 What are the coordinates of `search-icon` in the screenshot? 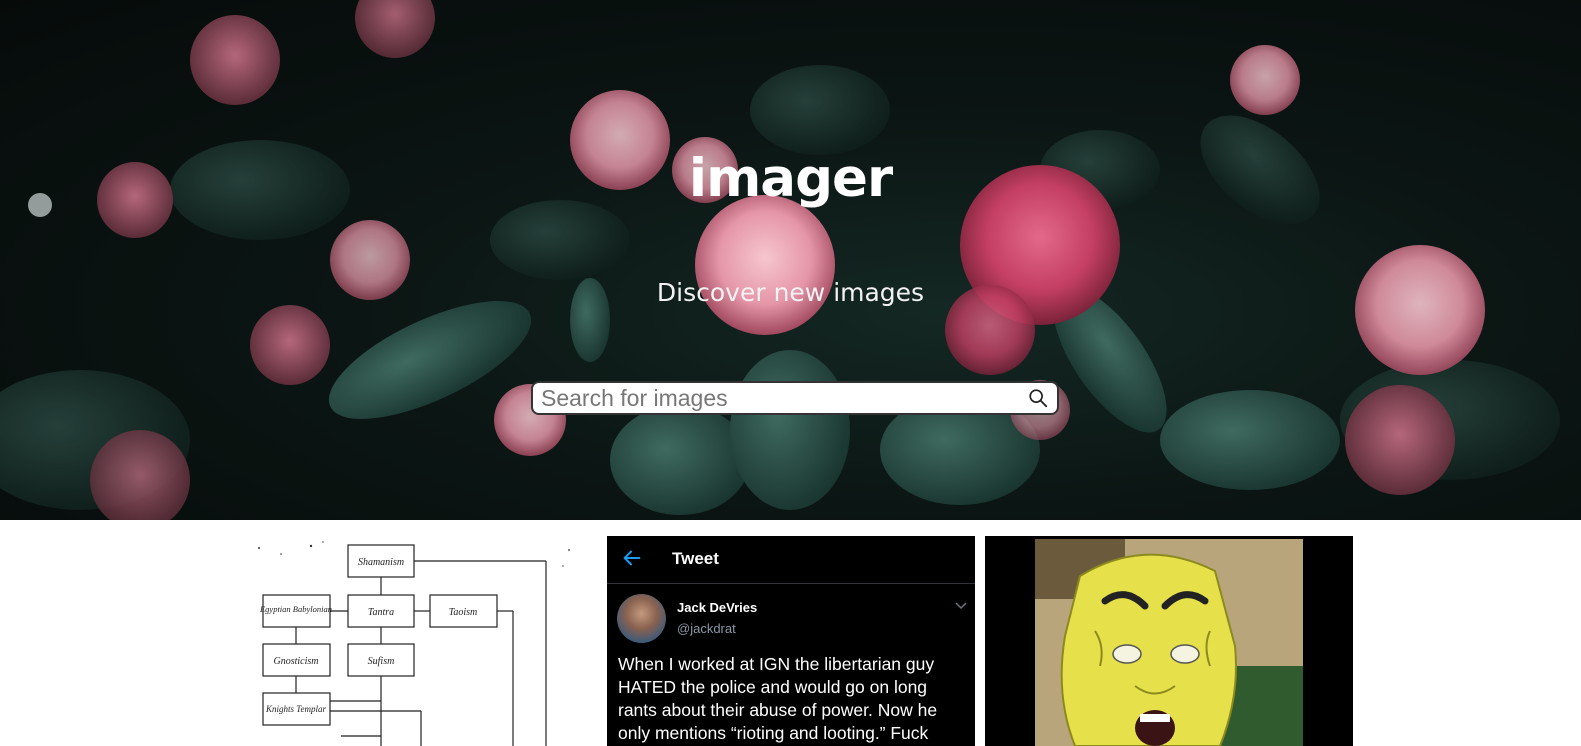 It's located at (1038, 398).